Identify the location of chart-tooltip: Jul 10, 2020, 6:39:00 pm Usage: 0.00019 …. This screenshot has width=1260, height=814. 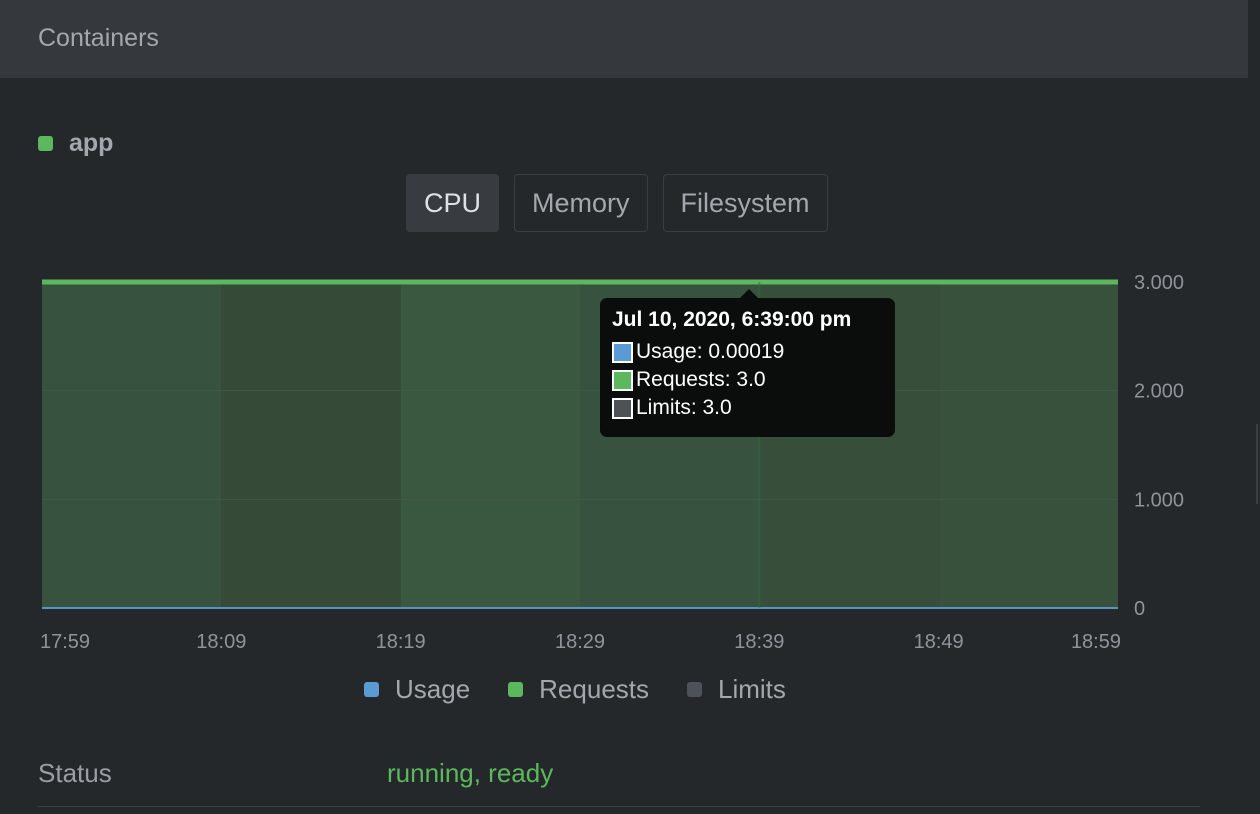
(747, 367).